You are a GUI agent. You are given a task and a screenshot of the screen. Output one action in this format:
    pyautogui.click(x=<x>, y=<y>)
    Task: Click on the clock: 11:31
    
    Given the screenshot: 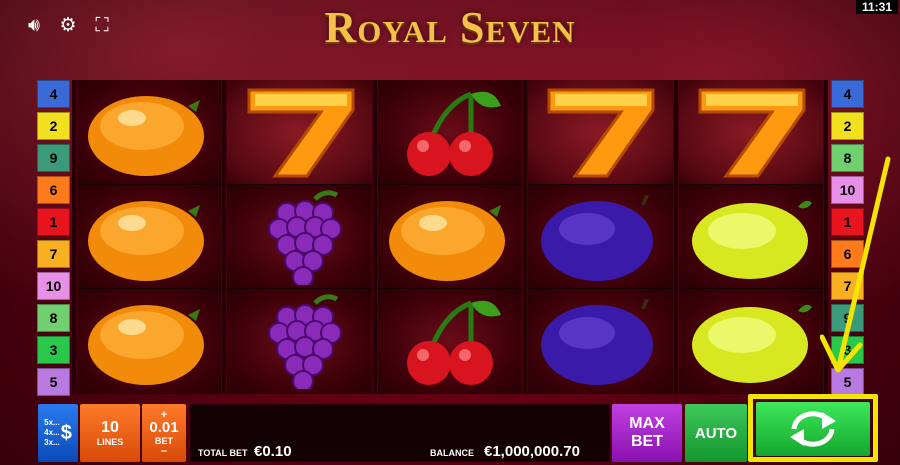 What is the action you would take?
    pyautogui.click(x=876, y=7)
    